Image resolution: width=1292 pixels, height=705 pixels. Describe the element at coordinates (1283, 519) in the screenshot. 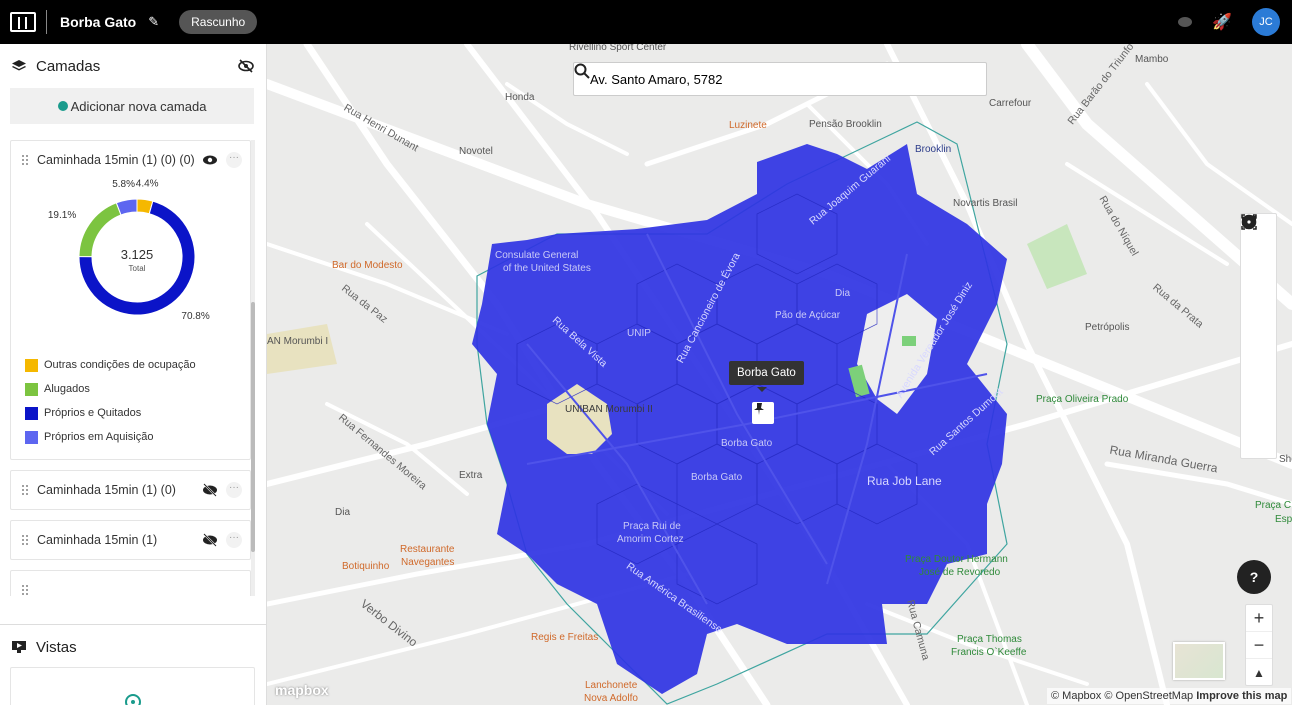

I see `poi-label: Esp` at that location.